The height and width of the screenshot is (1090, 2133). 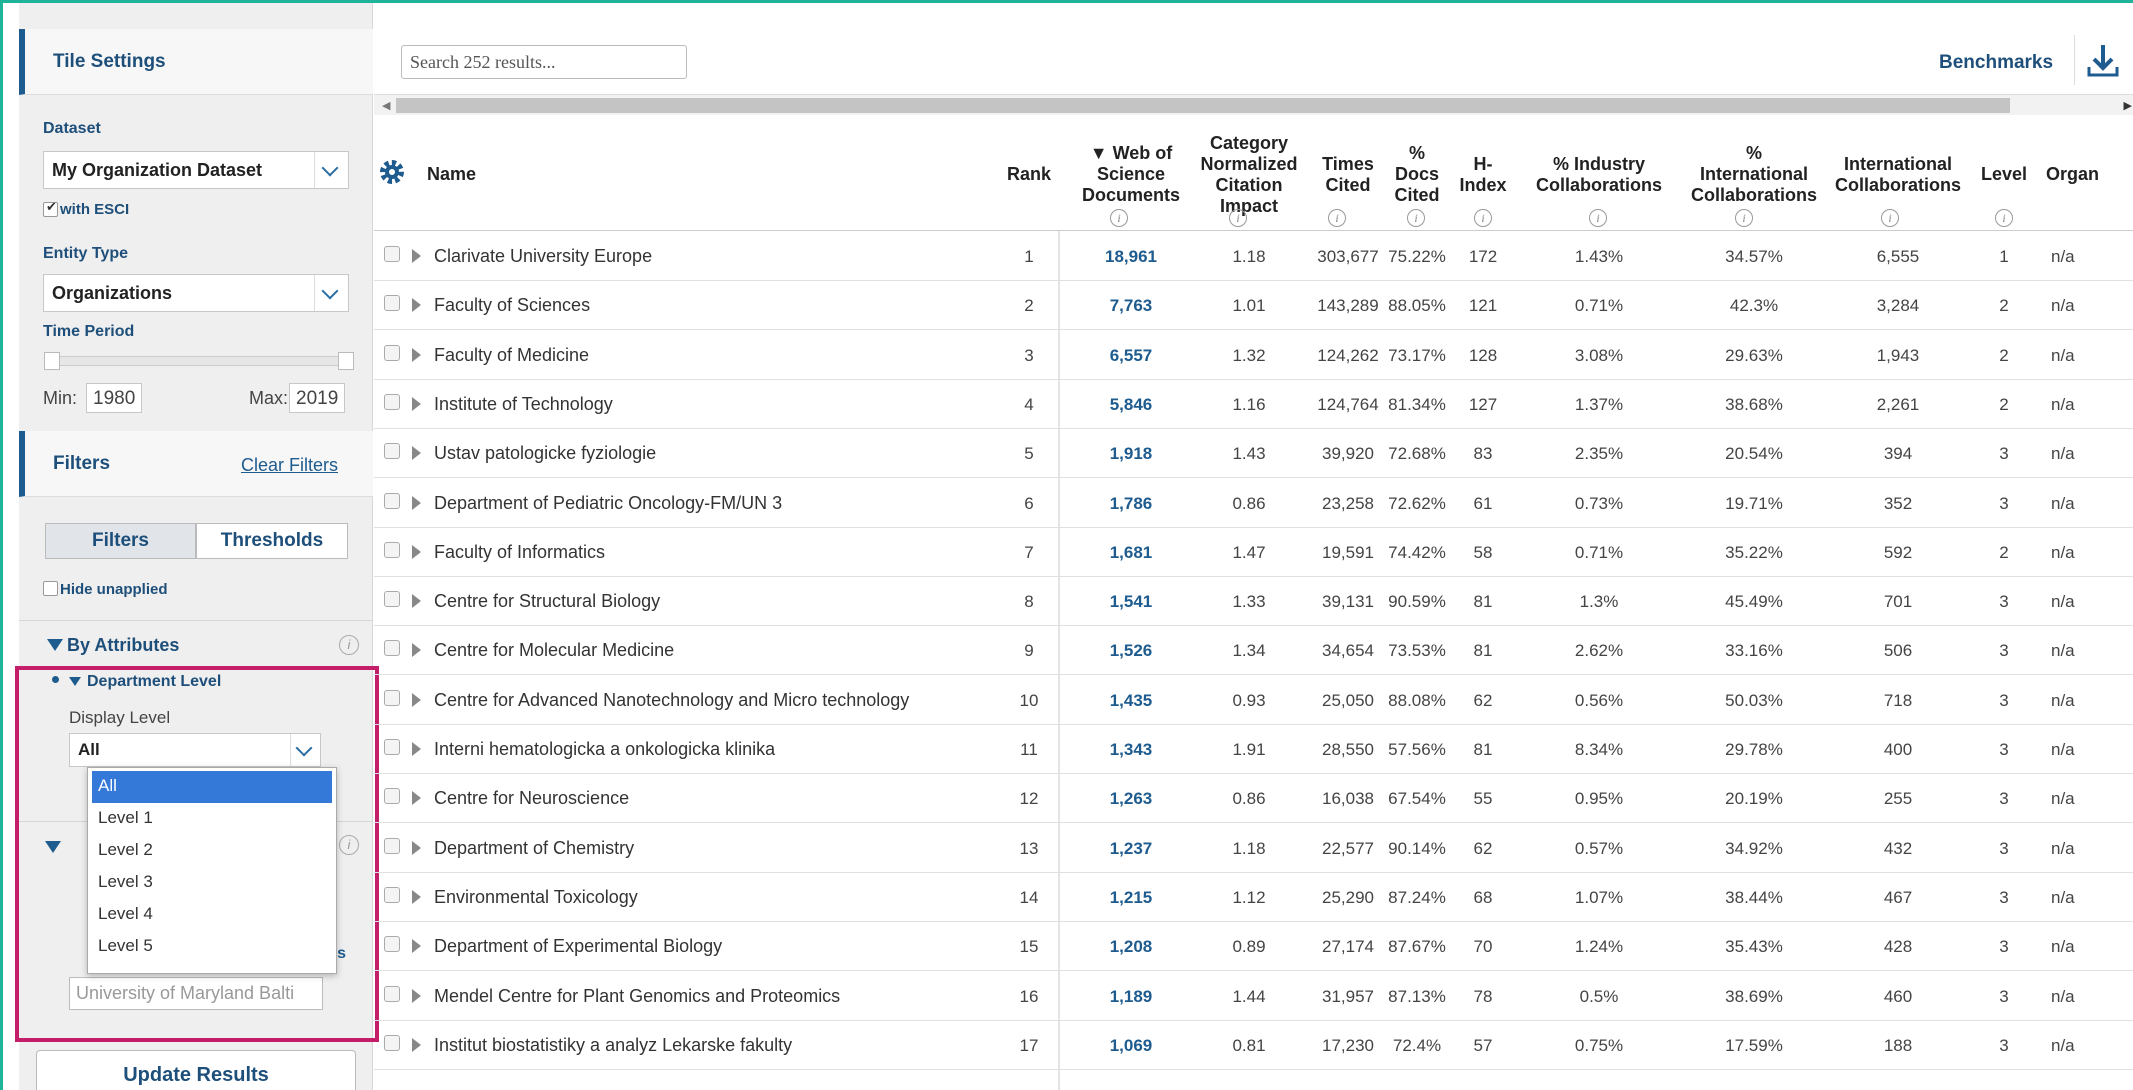 What do you see at coordinates (289, 465) in the screenshot?
I see `clear-filters-link: Clear Filters` at bounding box center [289, 465].